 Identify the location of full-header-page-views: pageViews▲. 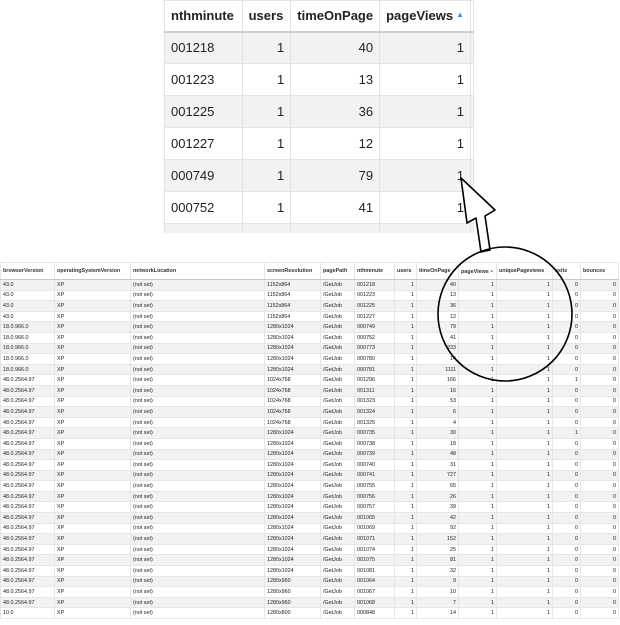
(477, 271).